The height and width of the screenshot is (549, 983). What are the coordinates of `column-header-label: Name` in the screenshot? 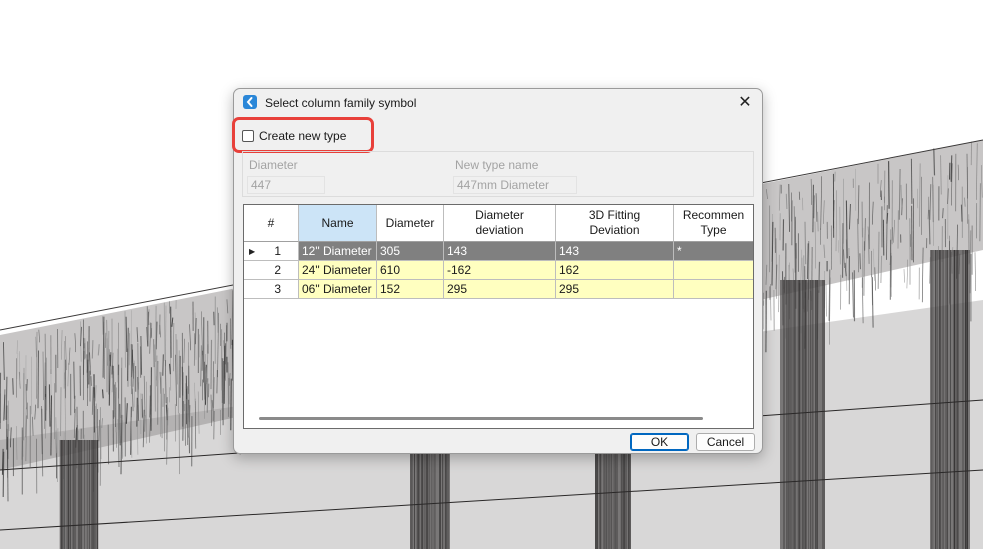 It's located at (337, 222).